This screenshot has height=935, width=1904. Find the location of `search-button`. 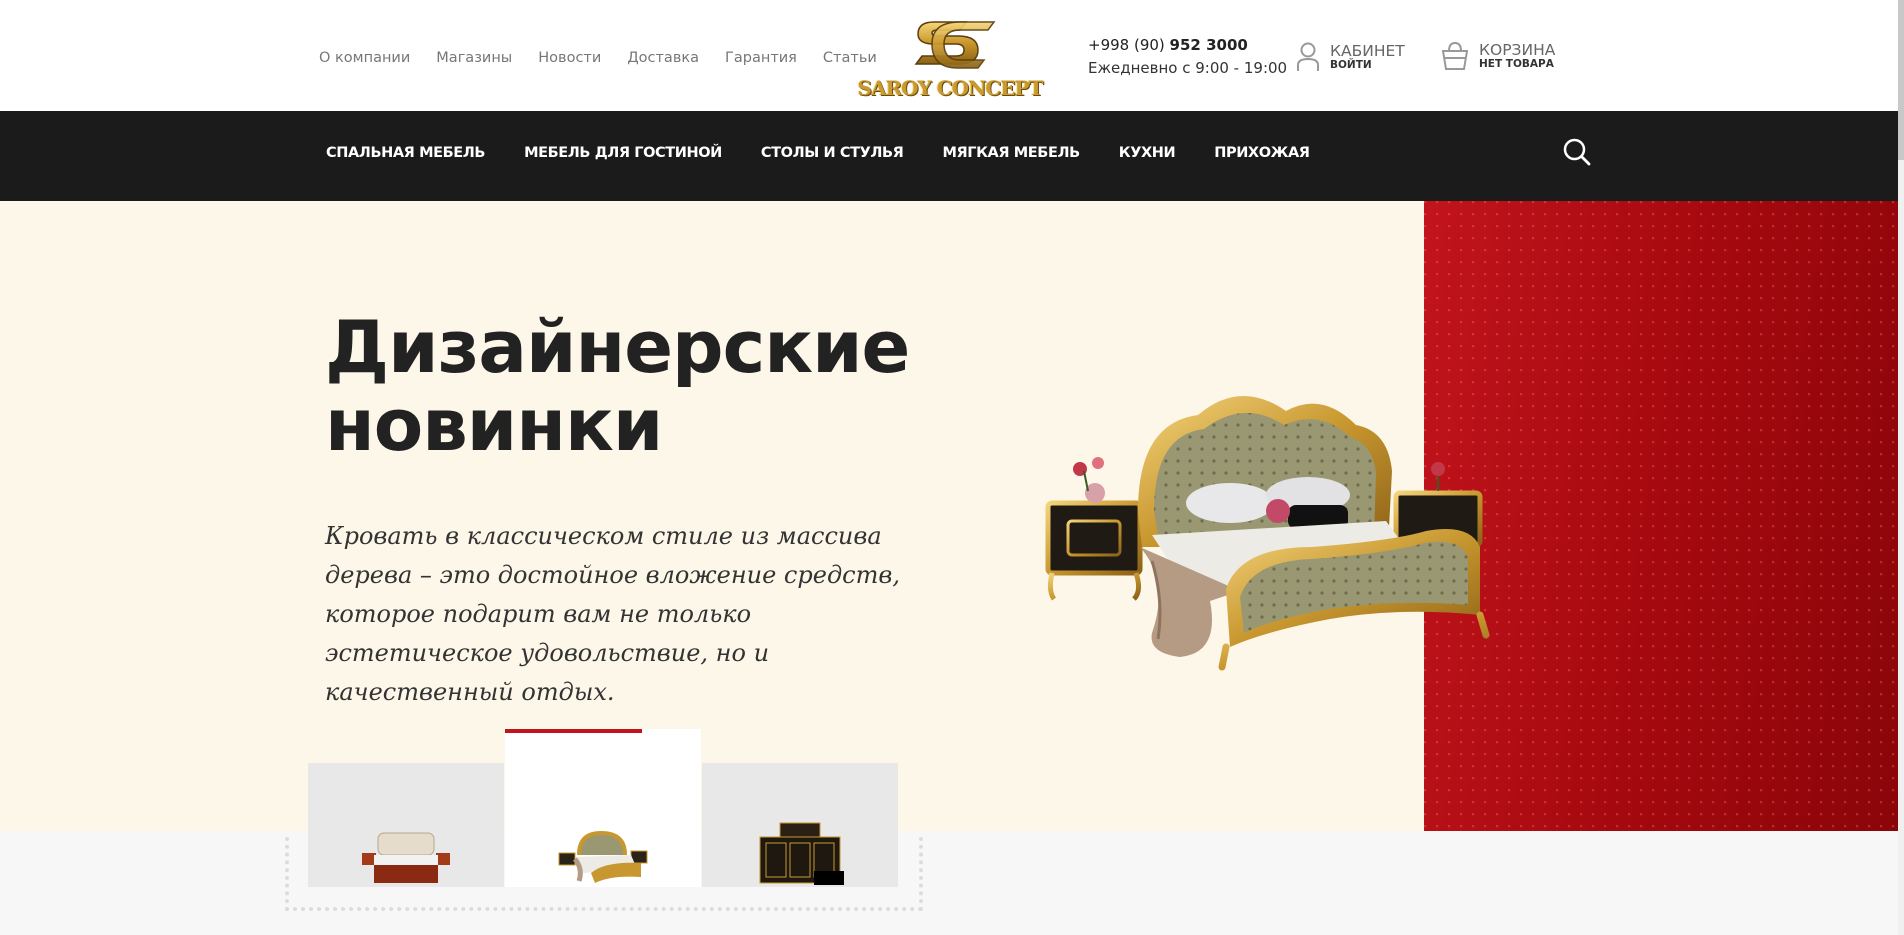

search-button is located at coordinates (1577, 152).